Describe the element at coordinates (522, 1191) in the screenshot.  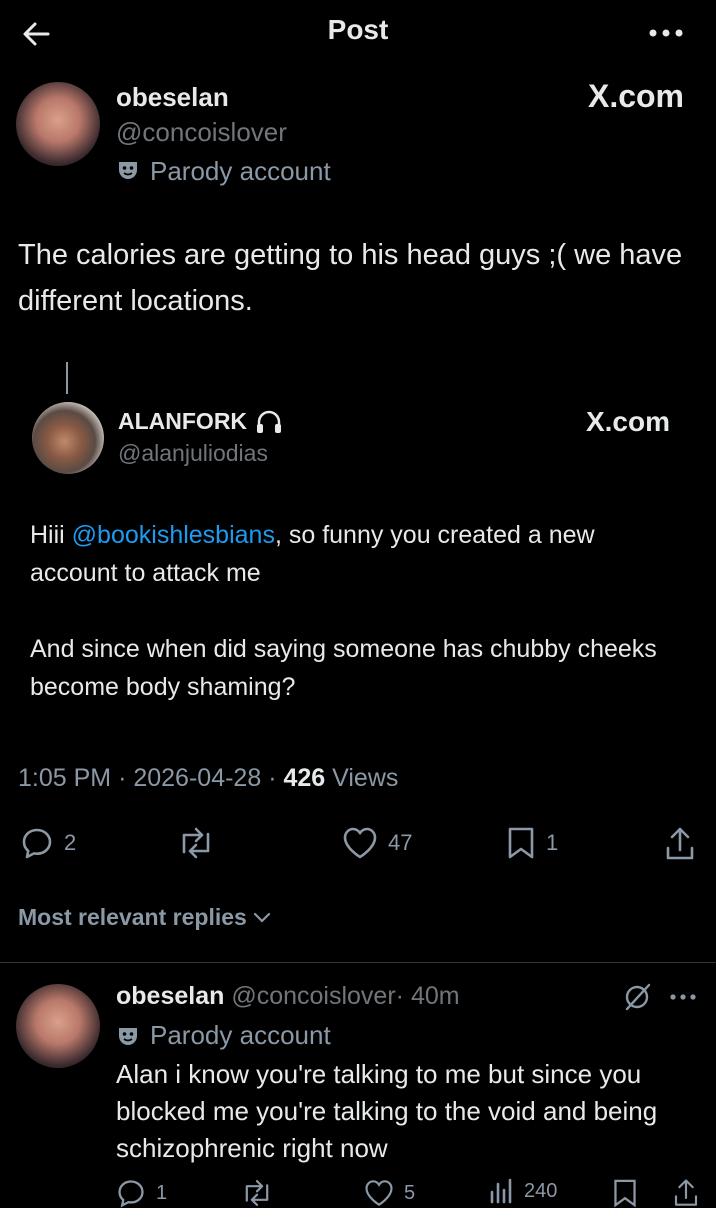
I see `reply-views-button: 240` at that location.